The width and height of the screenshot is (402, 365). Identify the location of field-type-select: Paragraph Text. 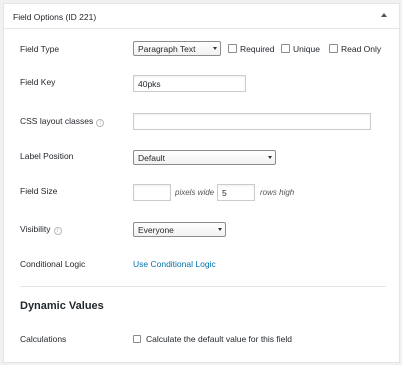
(177, 48).